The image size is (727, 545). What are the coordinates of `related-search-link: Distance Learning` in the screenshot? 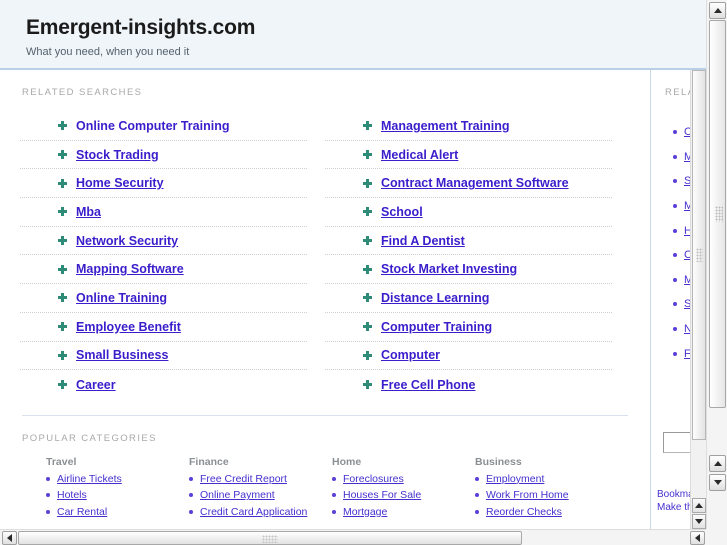 It's located at (435, 298).